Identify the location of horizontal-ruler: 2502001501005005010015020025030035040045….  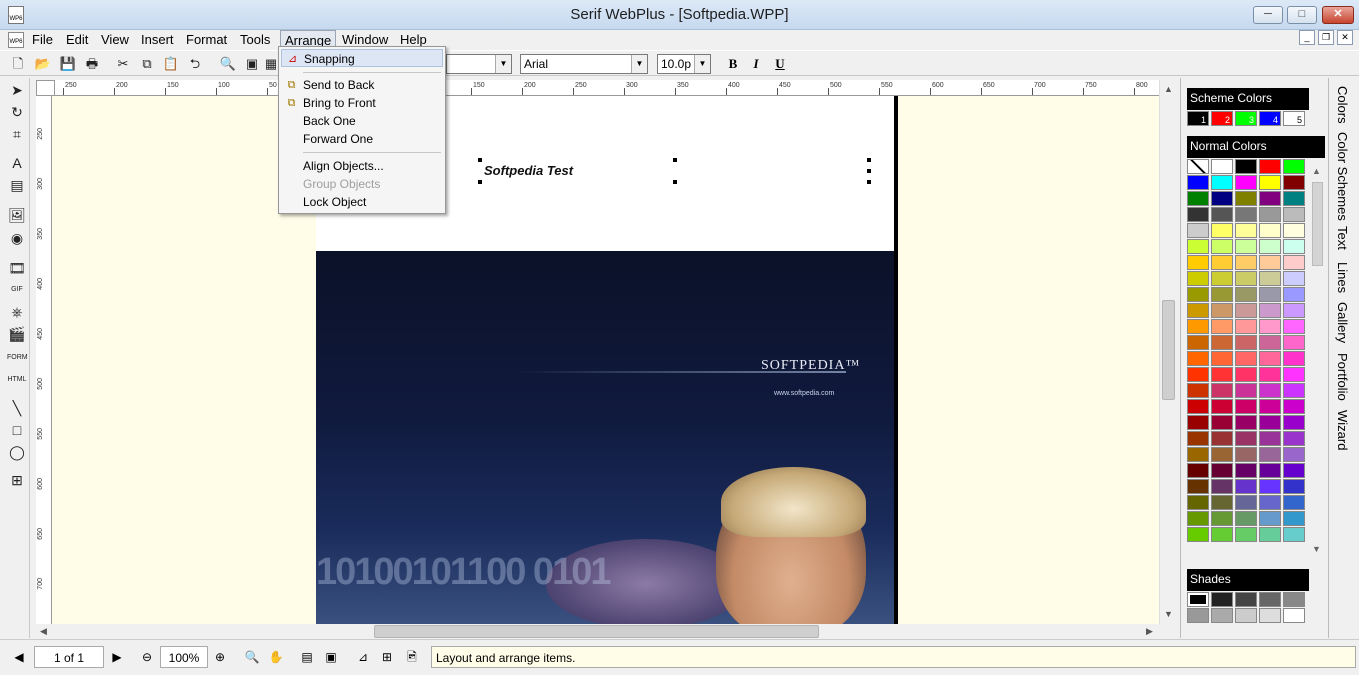
(607, 88).